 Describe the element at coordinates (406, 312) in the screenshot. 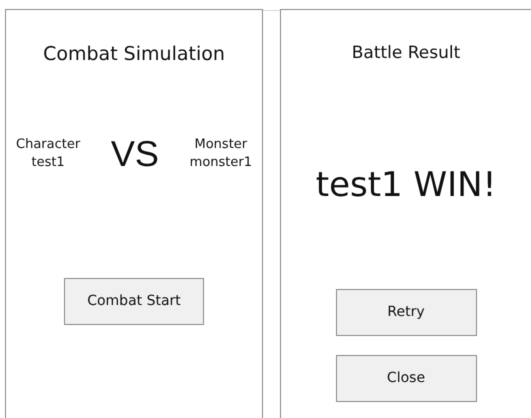

I see `retry-button: Retry` at that location.